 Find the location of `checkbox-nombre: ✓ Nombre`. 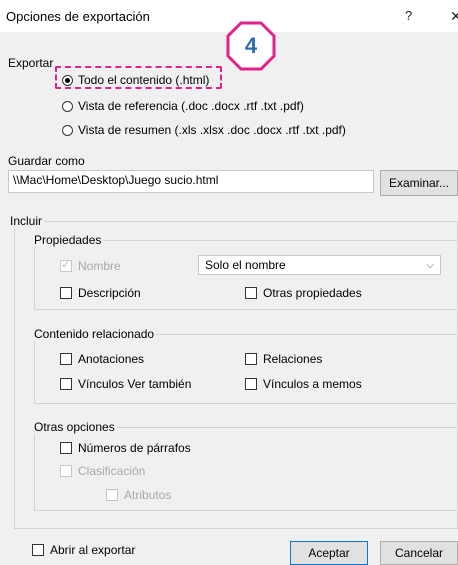

checkbox-nombre: ✓ Nombre is located at coordinates (90, 266).